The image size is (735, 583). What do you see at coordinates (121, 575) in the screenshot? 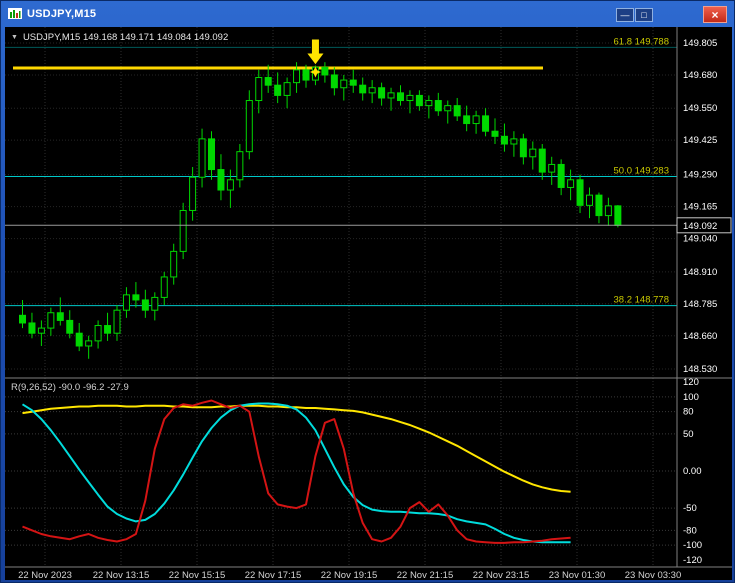
I see `time-tick-label: 22 Nov 13:15` at bounding box center [121, 575].